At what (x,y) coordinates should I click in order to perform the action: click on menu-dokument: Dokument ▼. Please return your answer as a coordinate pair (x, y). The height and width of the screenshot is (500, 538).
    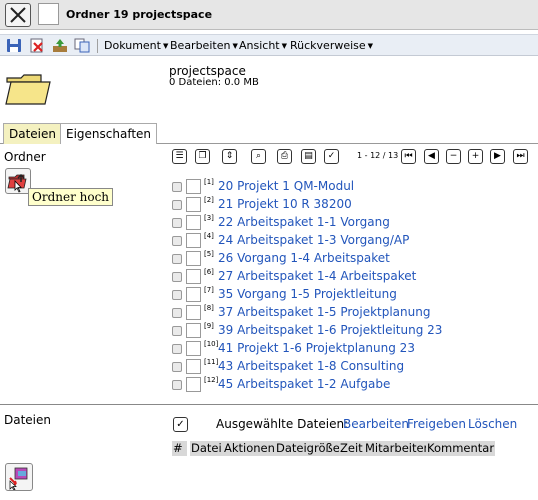
    Looking at the image, I should click on (136, 45).